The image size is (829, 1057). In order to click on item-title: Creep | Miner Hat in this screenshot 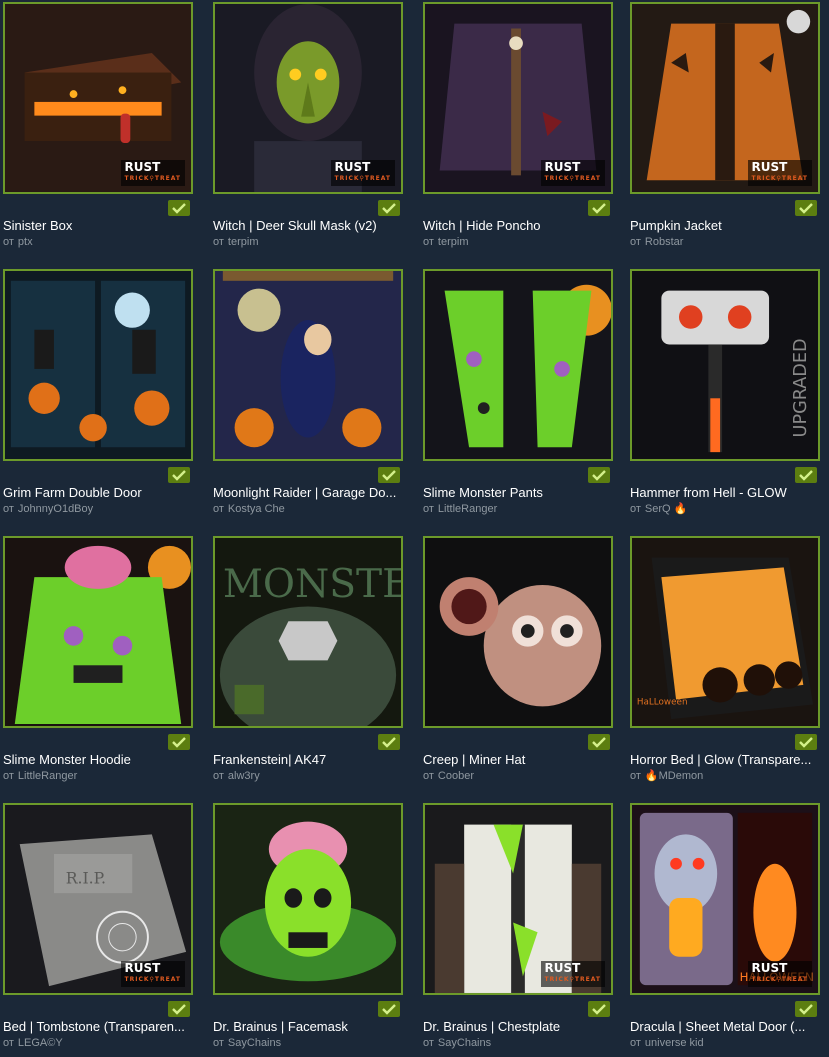, I will do `click(521, 760)`.